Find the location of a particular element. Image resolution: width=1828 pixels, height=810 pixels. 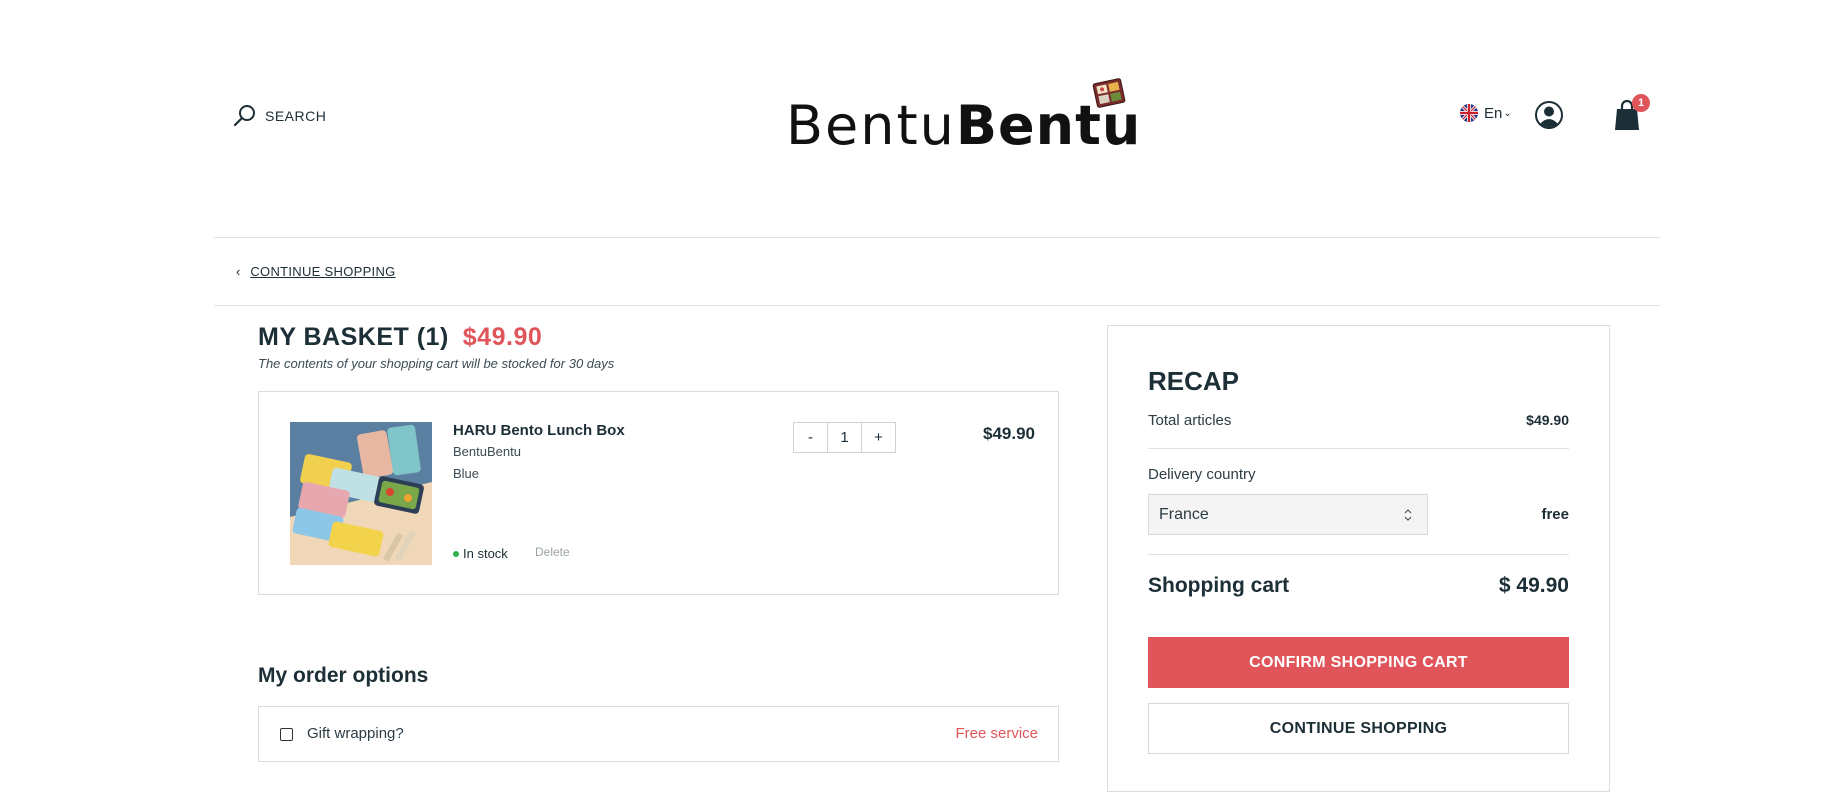

chevron-left-icon: ‹ is located at coordinates (238, 271).